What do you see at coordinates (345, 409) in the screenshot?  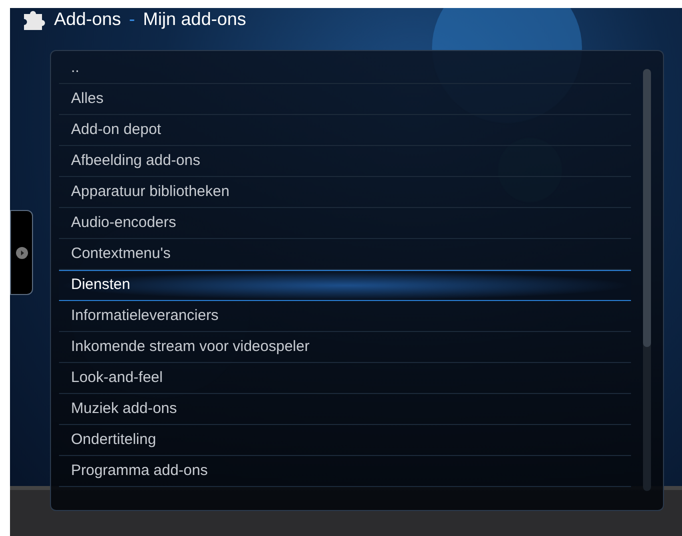 I see `list-item: Muziek add-ons` at bounding box center [345, 409].